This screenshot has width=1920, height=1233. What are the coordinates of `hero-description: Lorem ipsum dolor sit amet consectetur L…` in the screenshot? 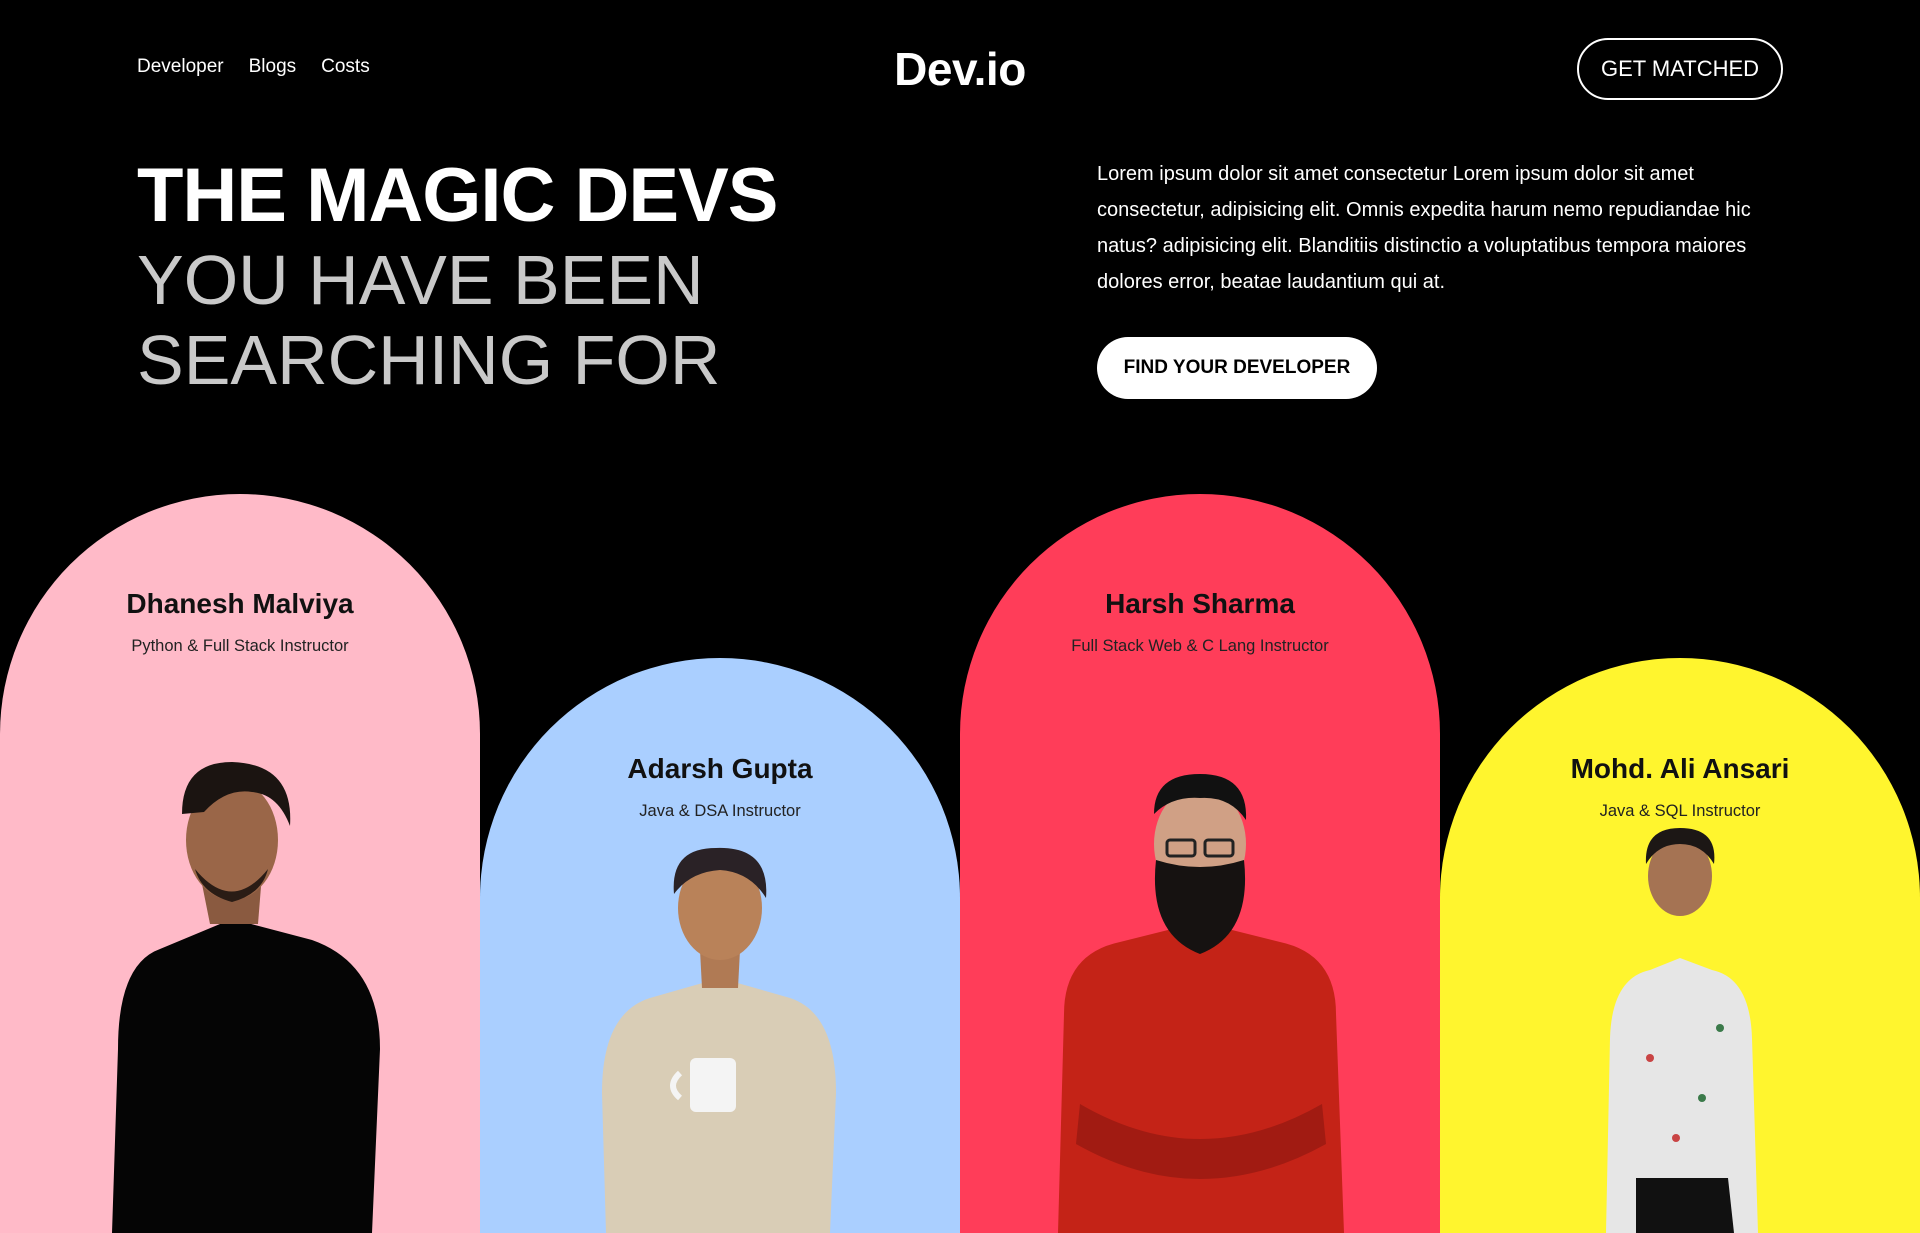 It's located at (1424, 228).